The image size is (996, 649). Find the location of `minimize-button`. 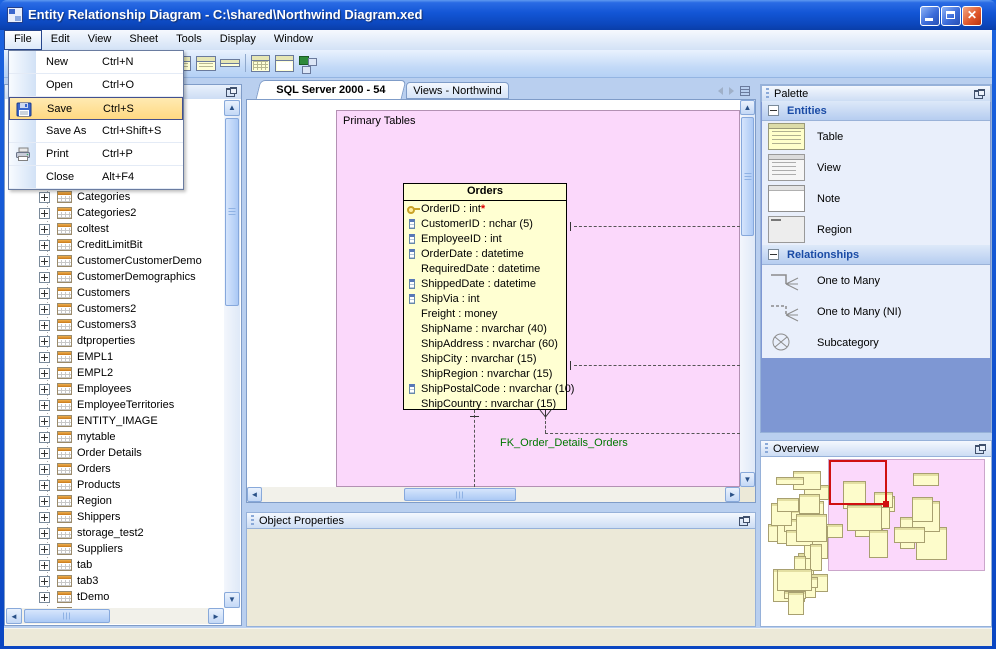

minimize-button is located at coordinates (930, 16).